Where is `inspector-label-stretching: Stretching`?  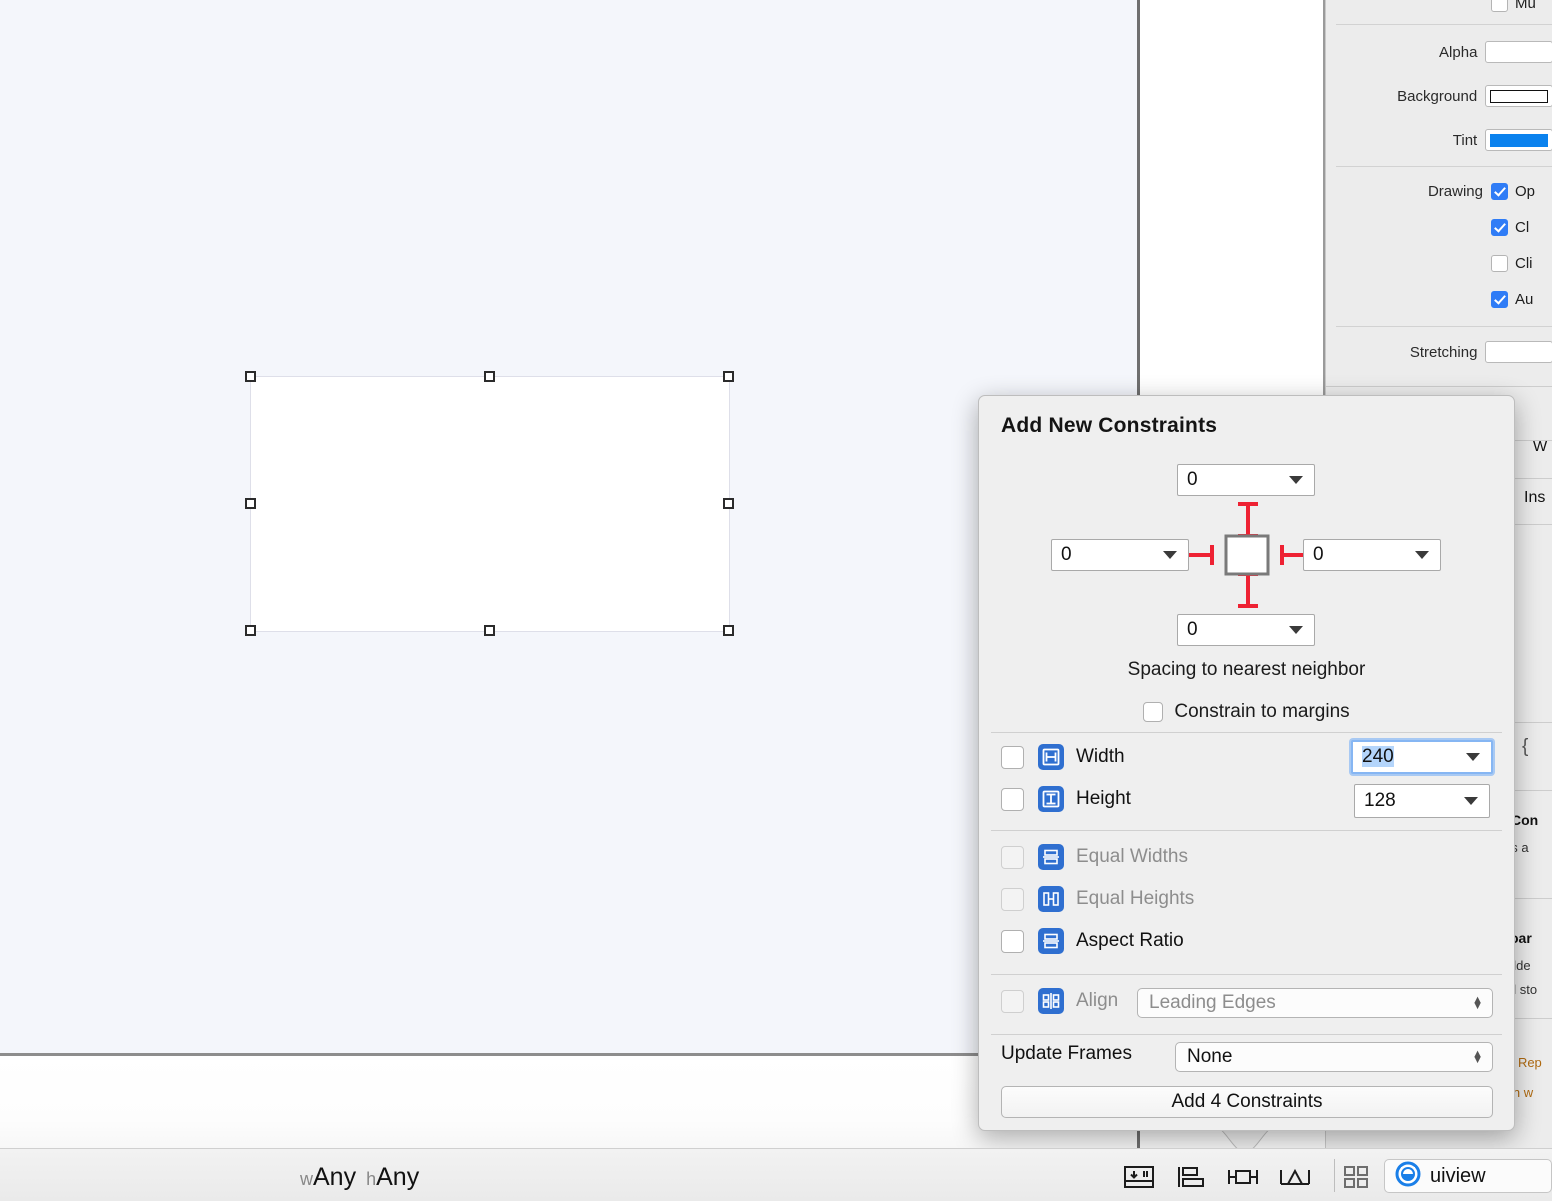
inspector-label-stretching: Stretching is located at coordinates (1443, 352).